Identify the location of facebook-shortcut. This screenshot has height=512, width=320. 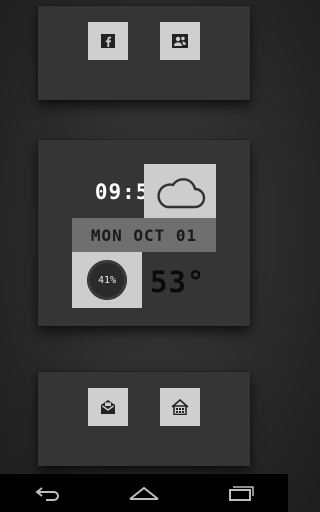
(108, 41).